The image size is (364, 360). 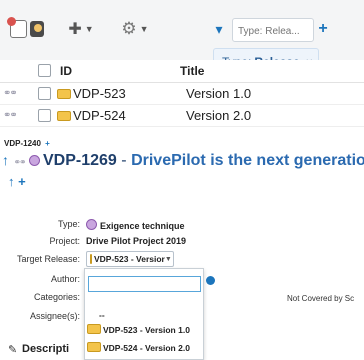 I want to click on chevron-down-icon: ▾, so click(x=219, y=28).